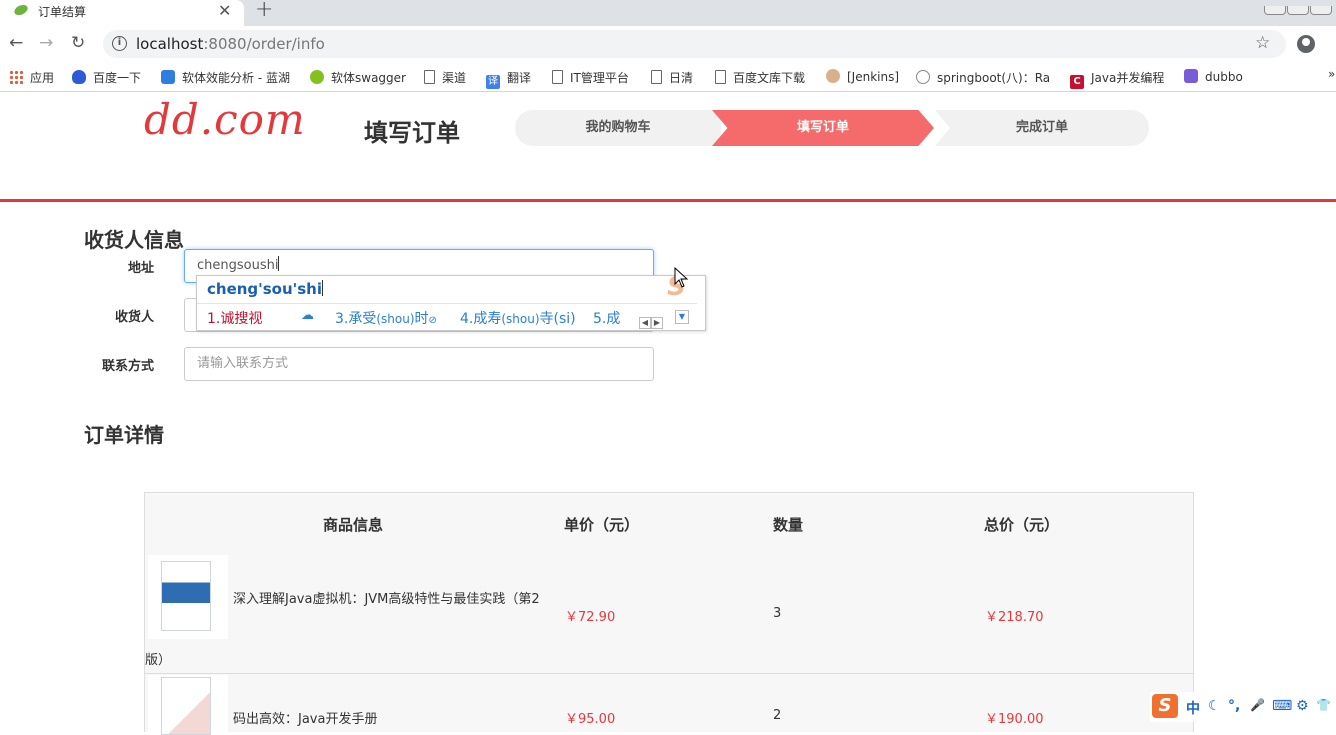 The height and width of the screenshot is (735, 1336). I want to click on ime-status-bar: S 中 ☾ °, 🎤 ⌨ ⚙ 👕, so click(1243, 707).